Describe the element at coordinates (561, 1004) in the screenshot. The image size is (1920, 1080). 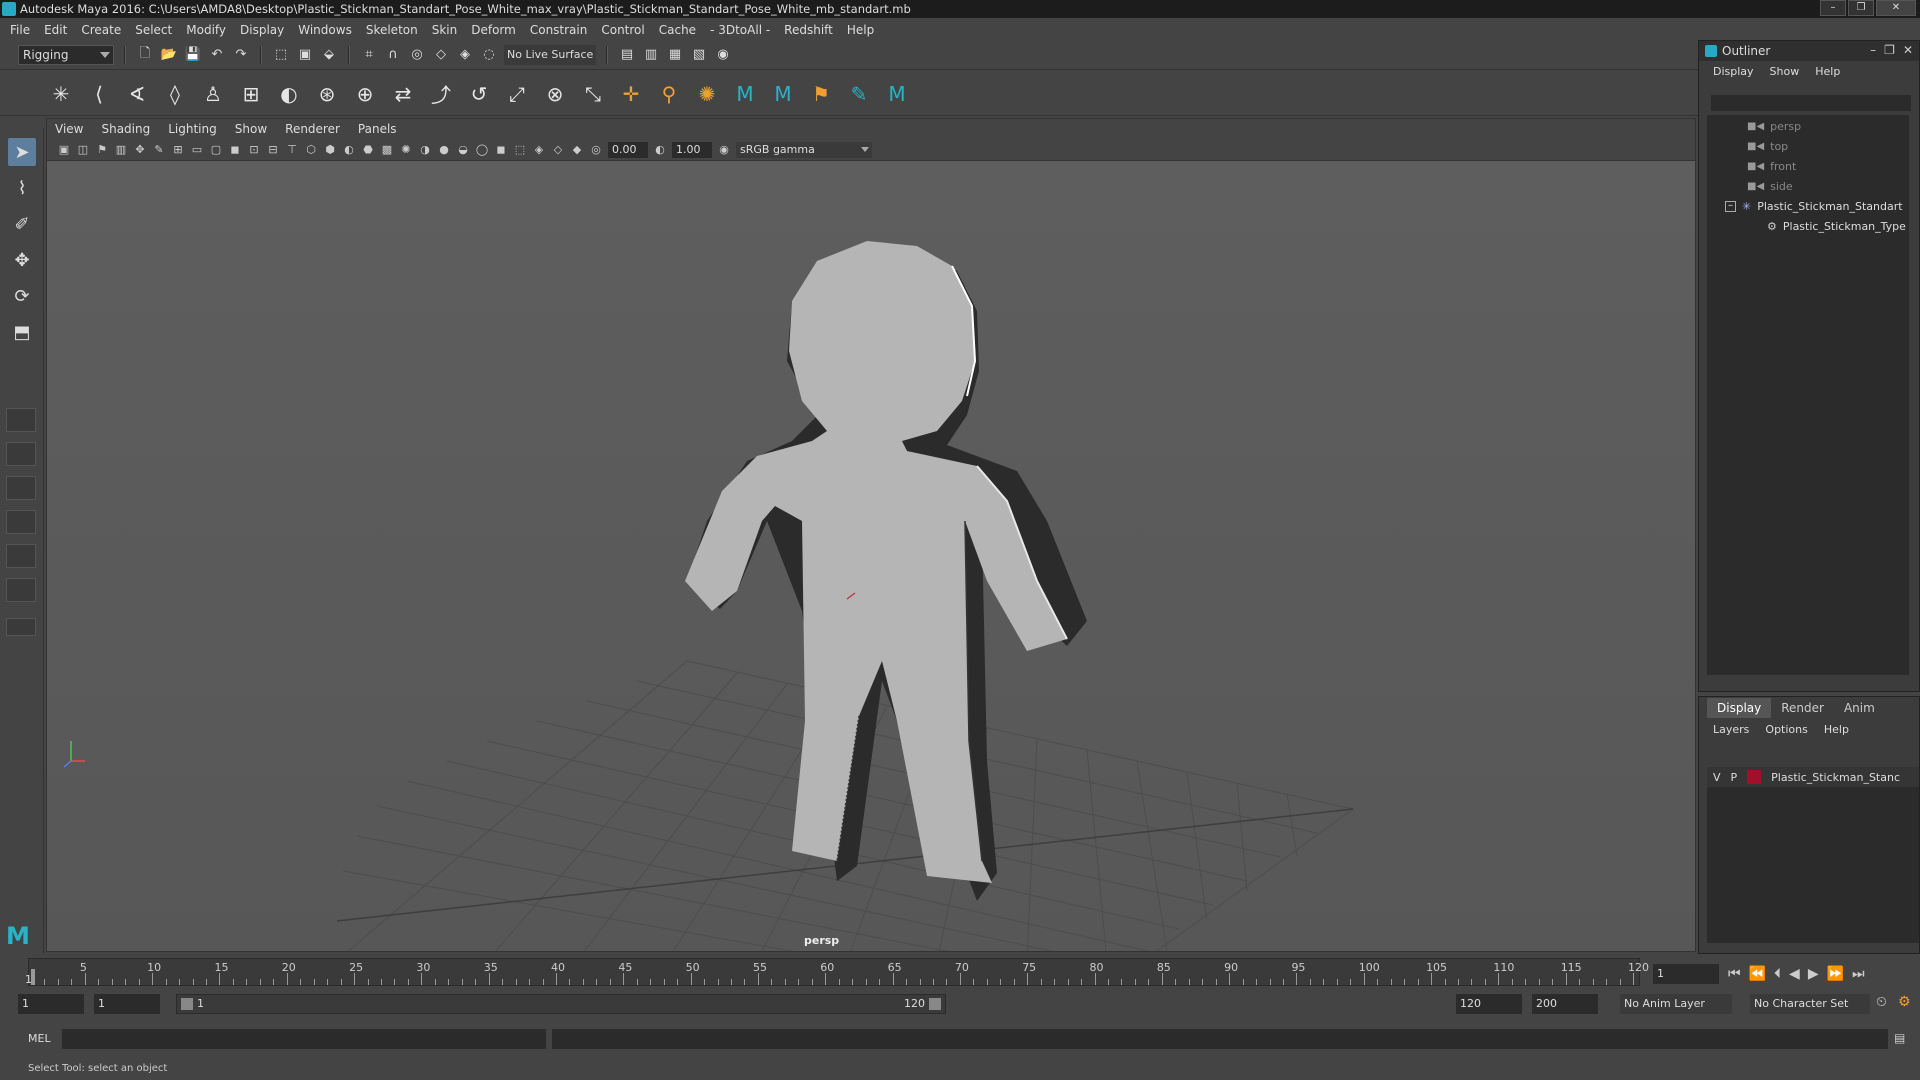
I see `range-slider: 1 120` at that location.